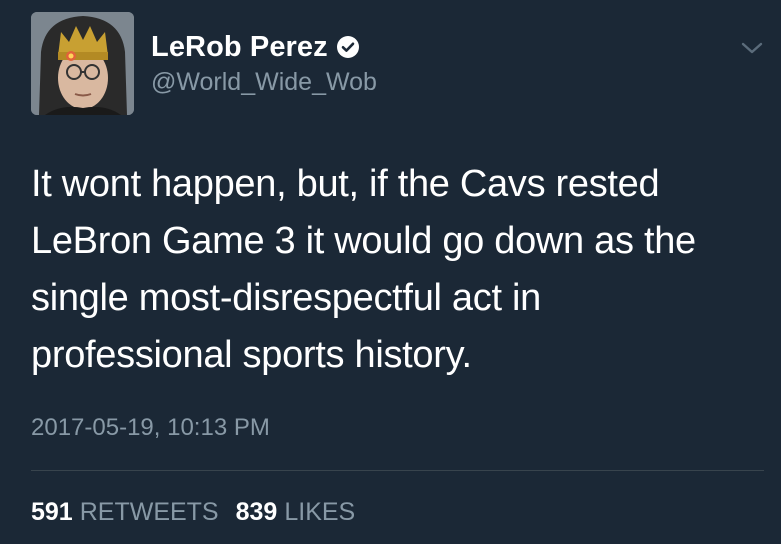  Describe the element at coordinates (149, 512) in the screenshot. I see `retweets-label: RETWEETS` at that location.